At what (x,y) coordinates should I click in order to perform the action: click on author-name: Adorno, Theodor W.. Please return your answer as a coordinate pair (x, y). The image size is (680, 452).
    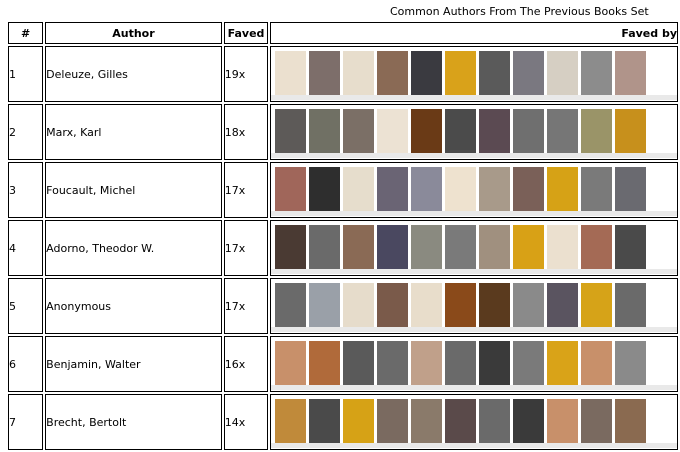
    Looking at the image, I should click on (133, 248).